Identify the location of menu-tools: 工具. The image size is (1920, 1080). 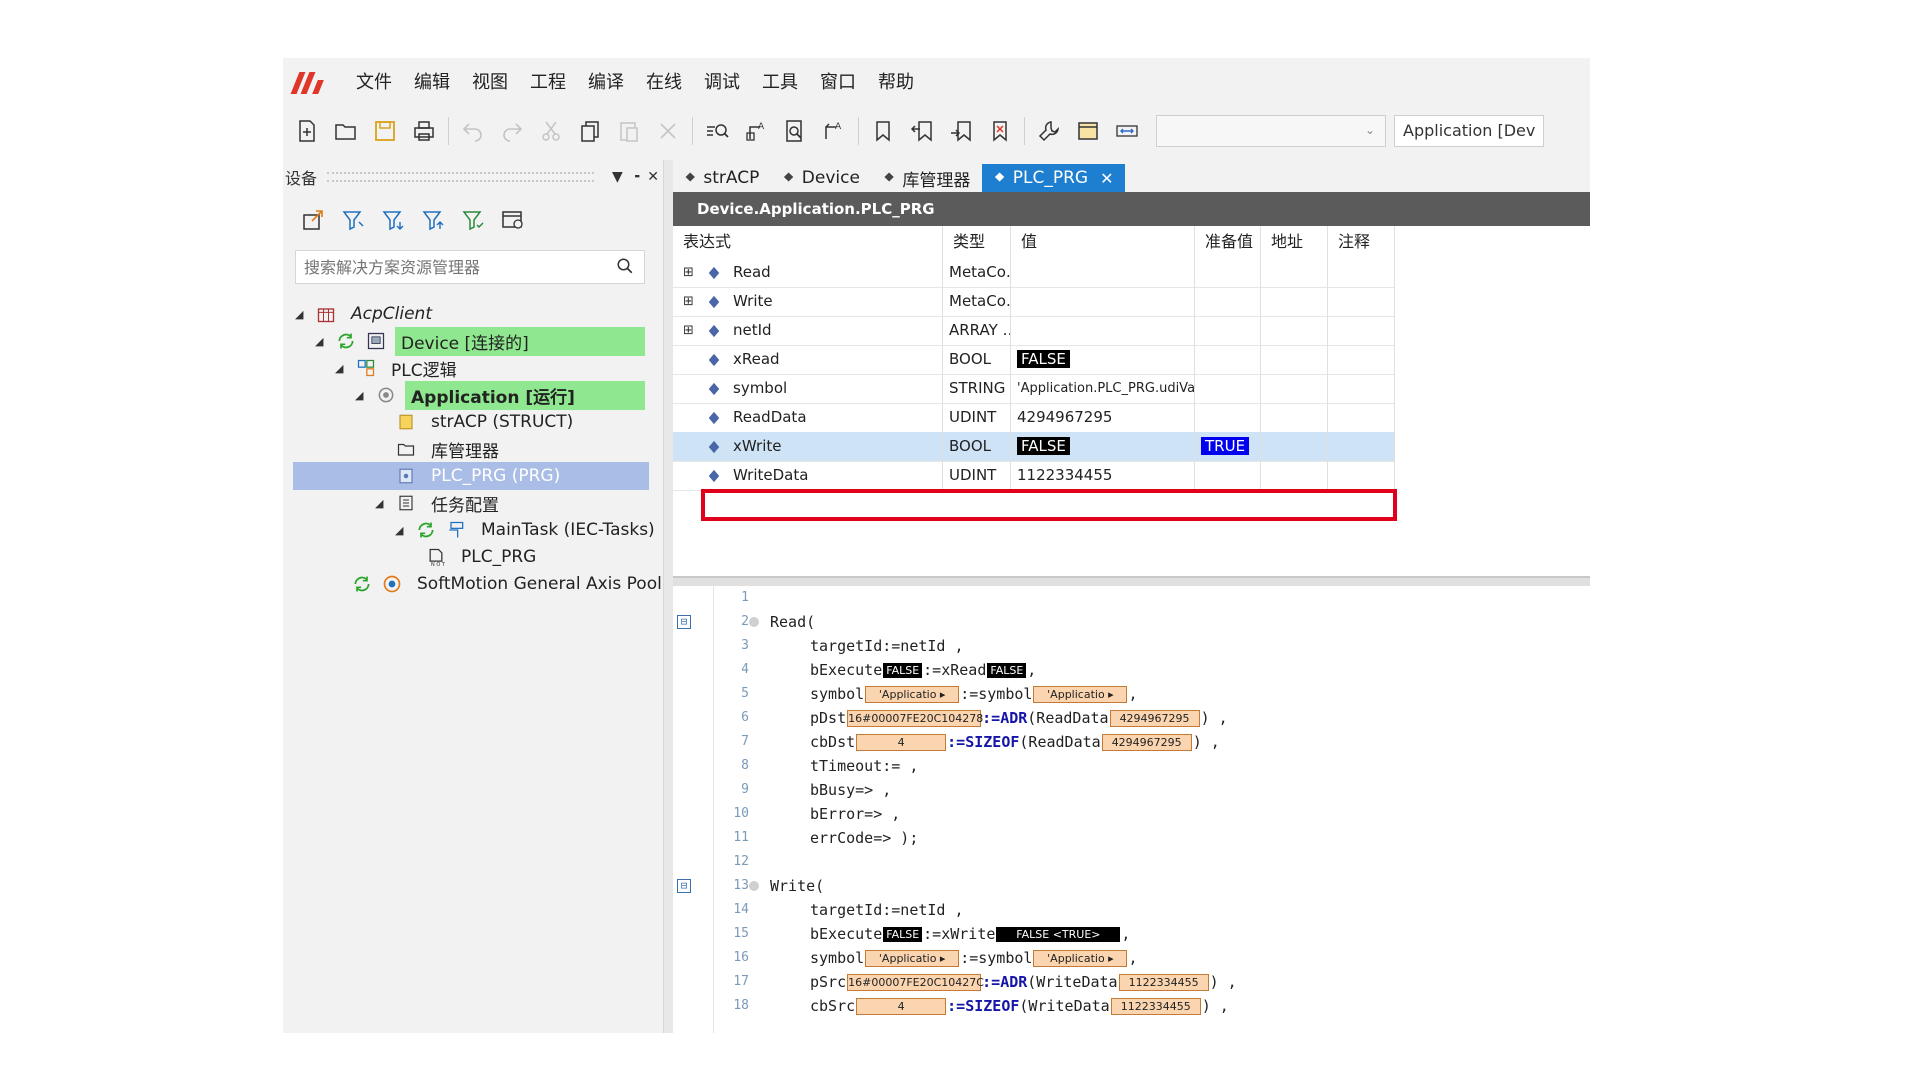
(780, 81).